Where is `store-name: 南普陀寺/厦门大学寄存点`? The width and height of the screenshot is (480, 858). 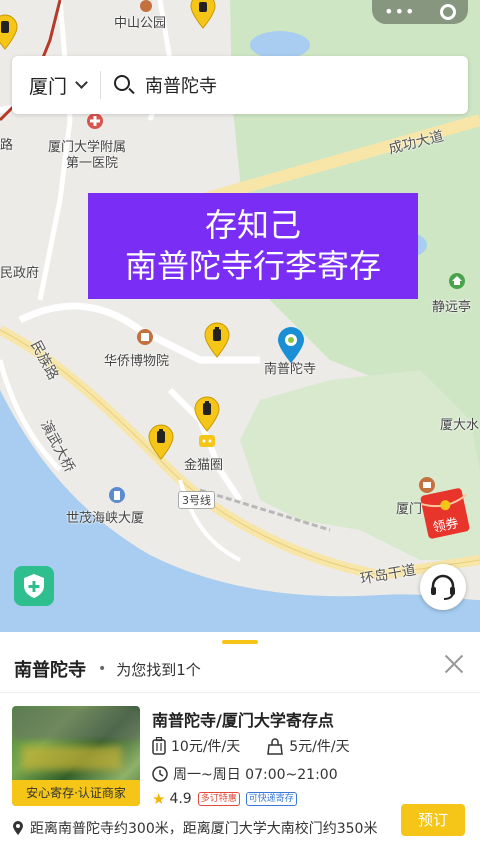 store-name: 南普陀寺/厦门大学寄存点 is located at coordinates (243, 720).